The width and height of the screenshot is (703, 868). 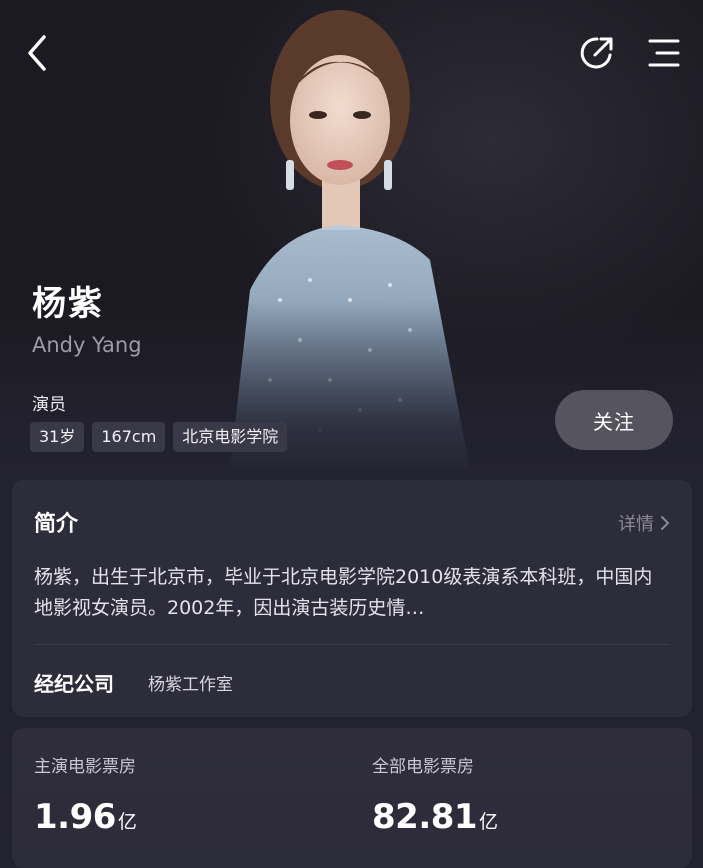 I want to click on lead-box-office-unit: 亿, so click(x=127, y=822).